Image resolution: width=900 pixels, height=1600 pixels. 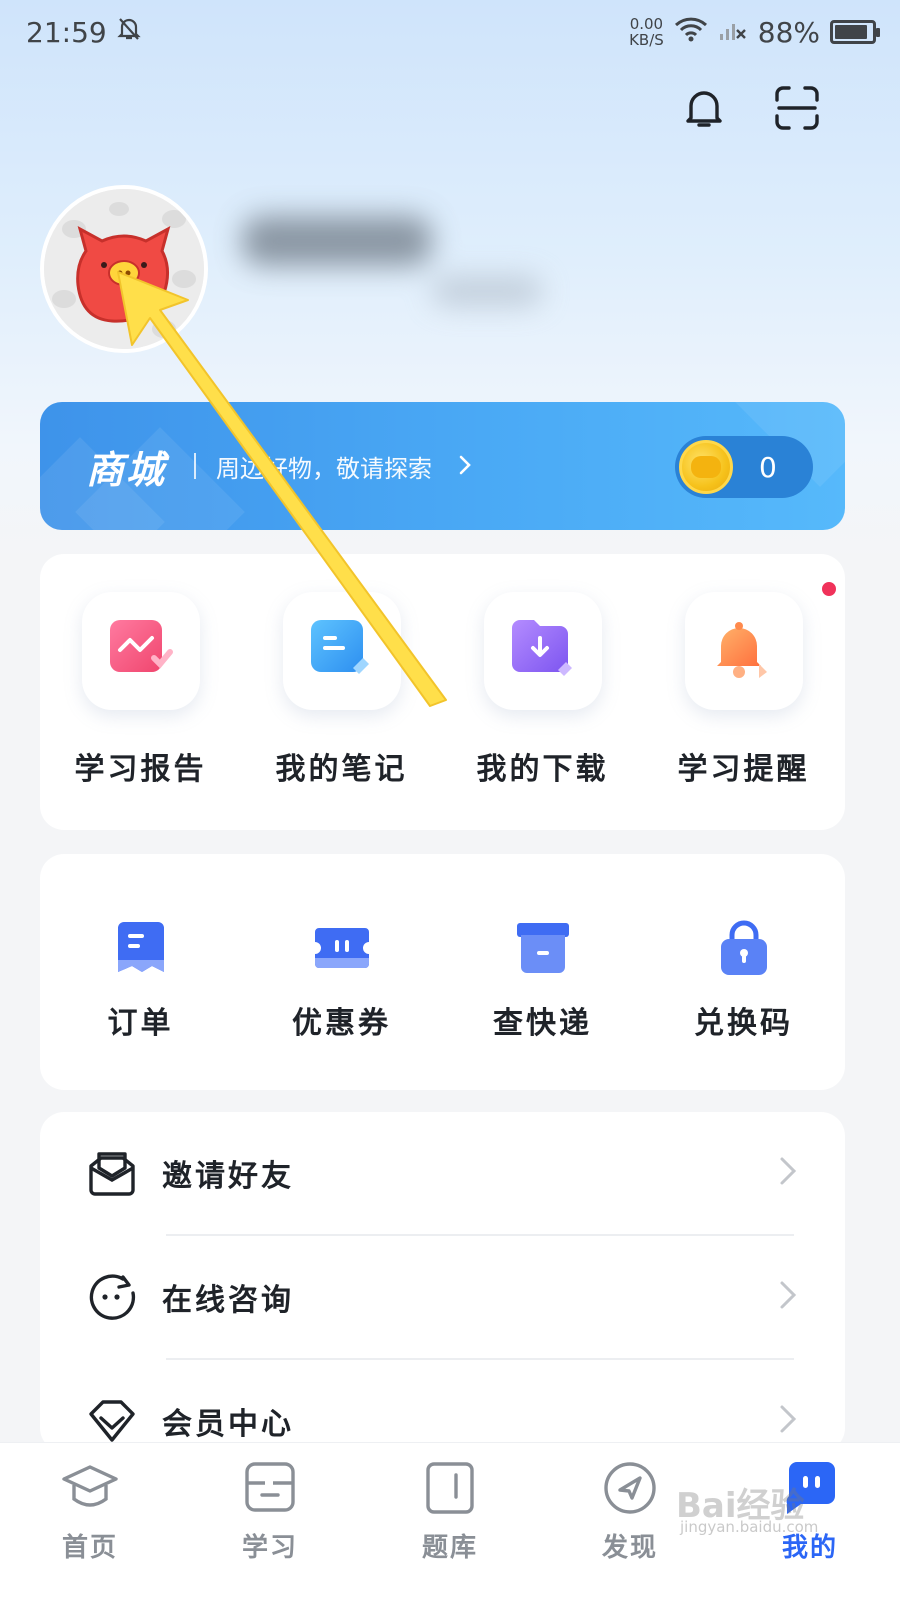 I want to click on quick-action-download: 我的下载, so click(x=542, y=692).